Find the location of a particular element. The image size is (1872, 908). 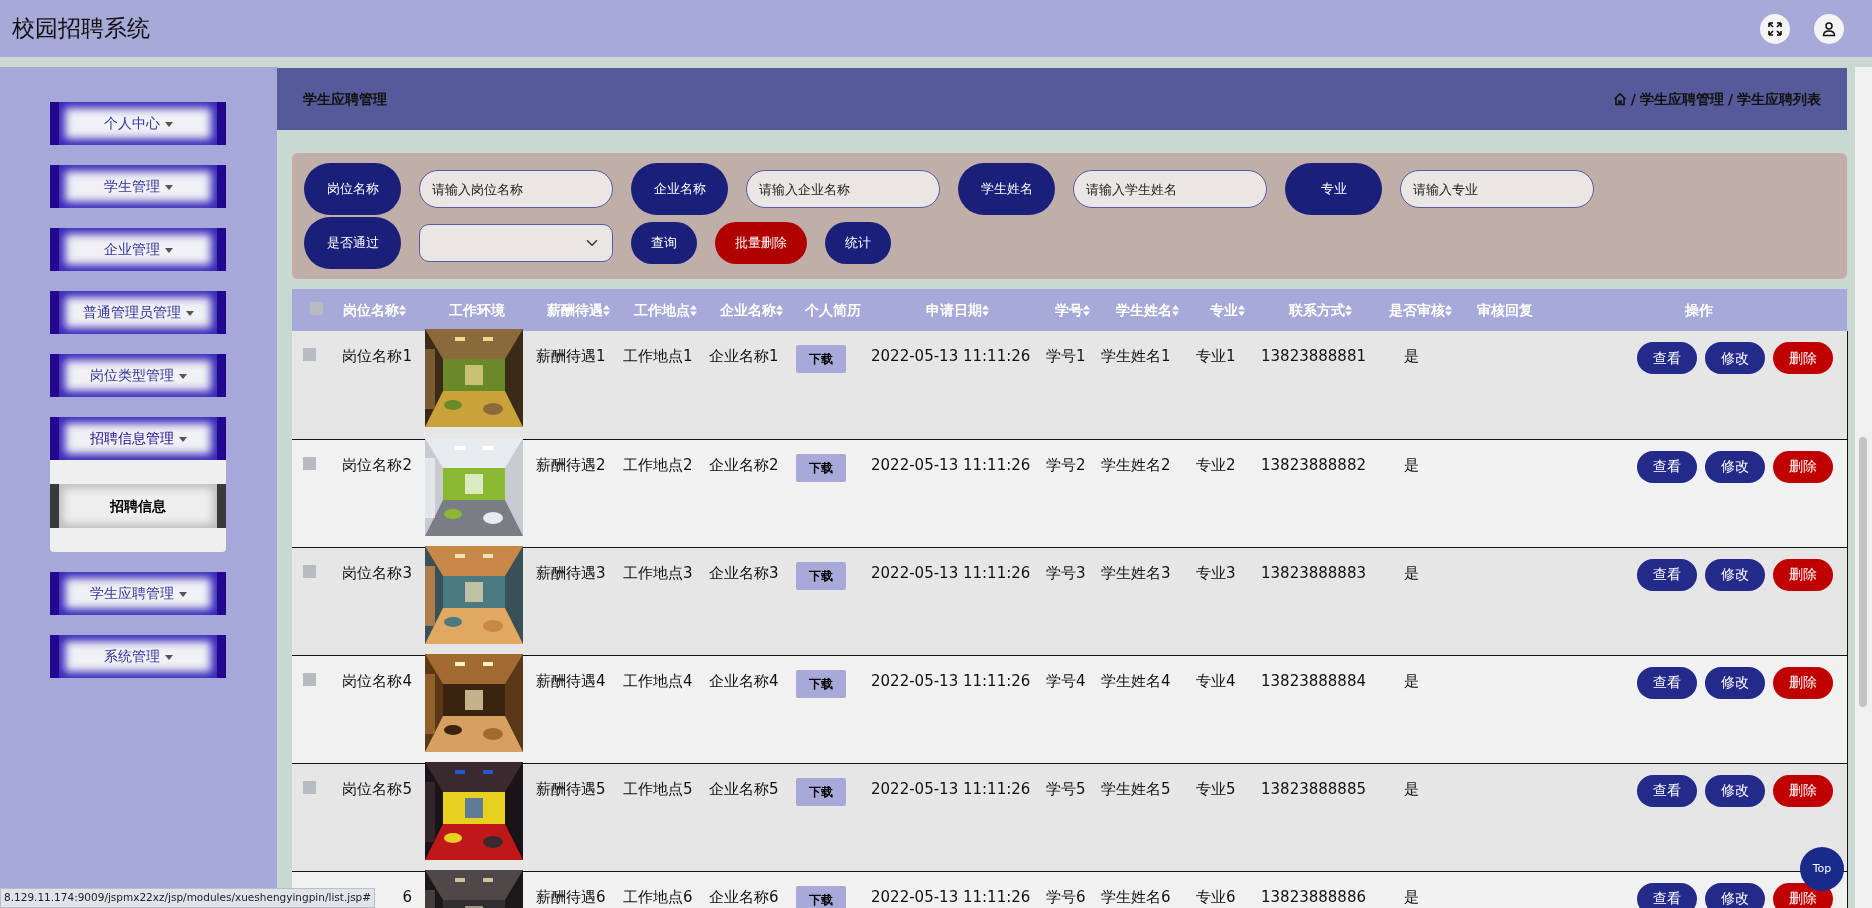

scrollbar-thumb is located at coordinates (1863, 572).